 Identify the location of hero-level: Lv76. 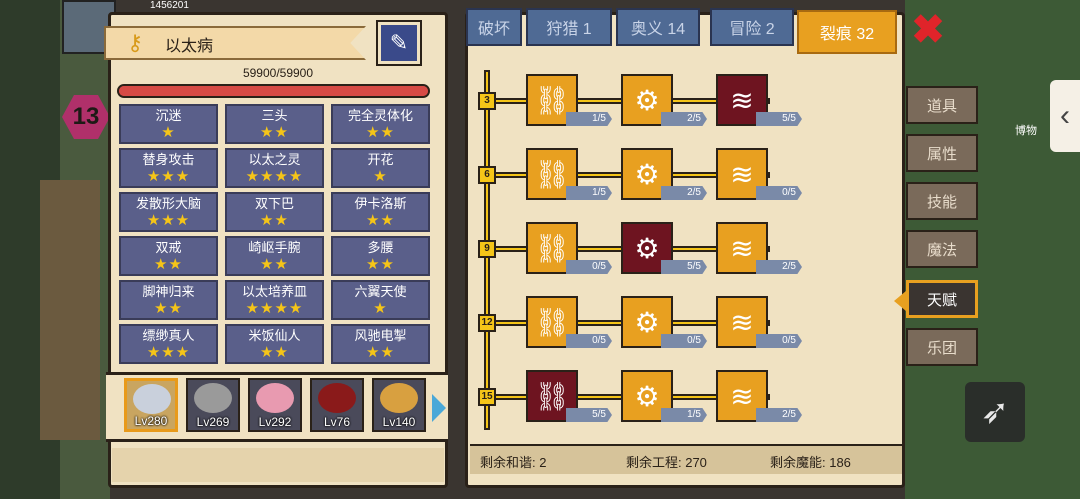
(337, 422).